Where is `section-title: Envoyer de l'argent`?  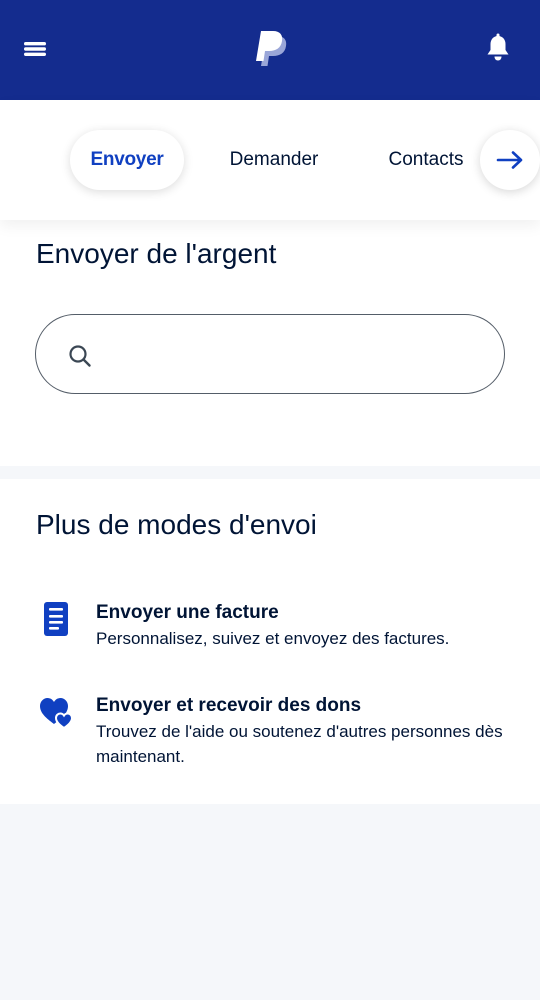
section-title: Envoyer de l'argent is located at coordinates (156, 253).